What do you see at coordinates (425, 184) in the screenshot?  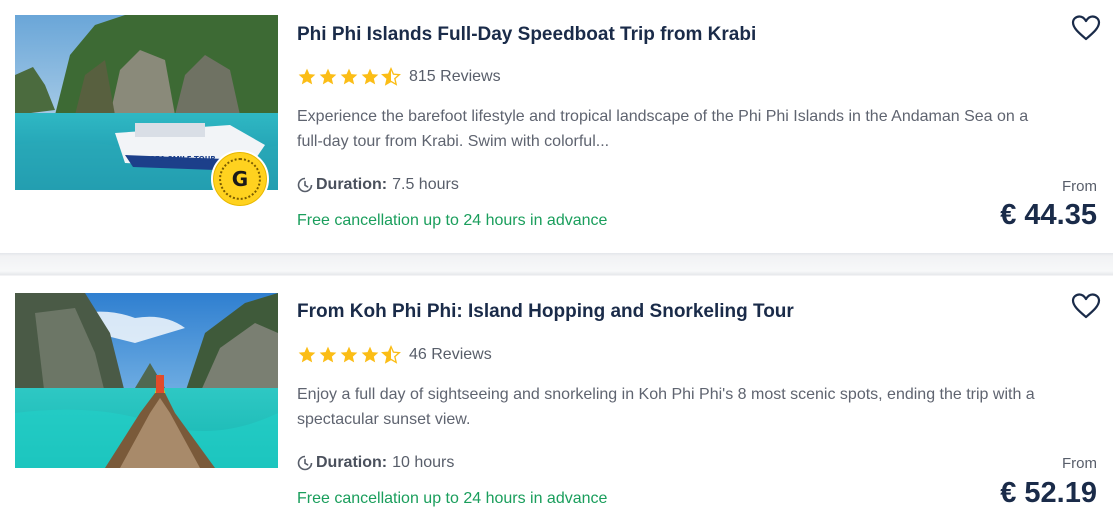 I see `duration-value: 7.5 hours` at bounding box center [425, 184].